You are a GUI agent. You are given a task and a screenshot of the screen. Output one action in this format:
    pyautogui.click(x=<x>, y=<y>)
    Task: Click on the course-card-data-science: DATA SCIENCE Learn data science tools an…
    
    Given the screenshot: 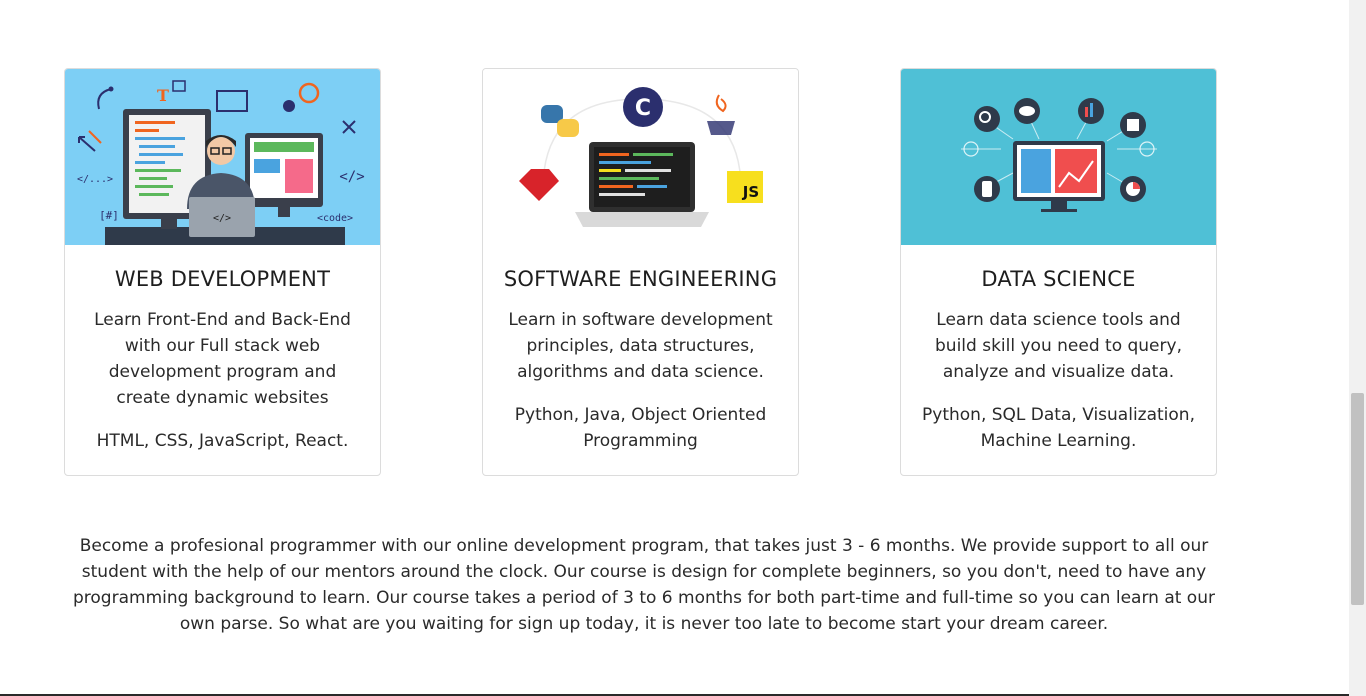 What is the action you would take?
    pyautogui.click(x=1058, y=272)
    